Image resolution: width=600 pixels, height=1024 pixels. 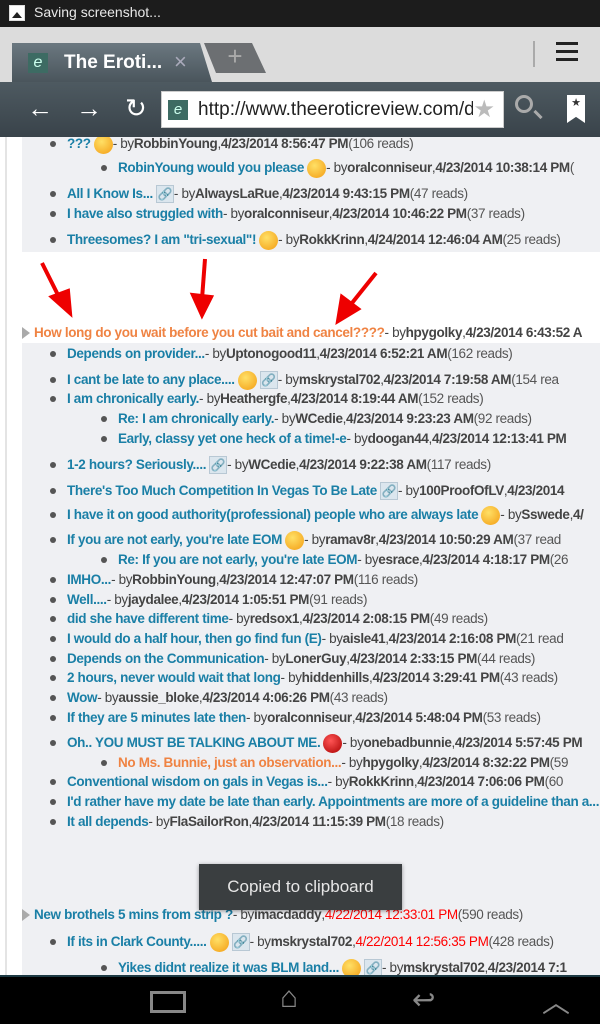 What do you see at coordinates (194, 743) in the screenshot?
I see `post-title-link: Oh.. YOU MUST BE TALKING ABOUT ME.` at bounding box center [194, 743].